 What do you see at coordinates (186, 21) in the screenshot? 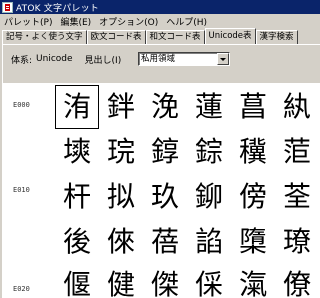
I see `menu-help: ヘルプ(H)` at bounding box center [186, 21].